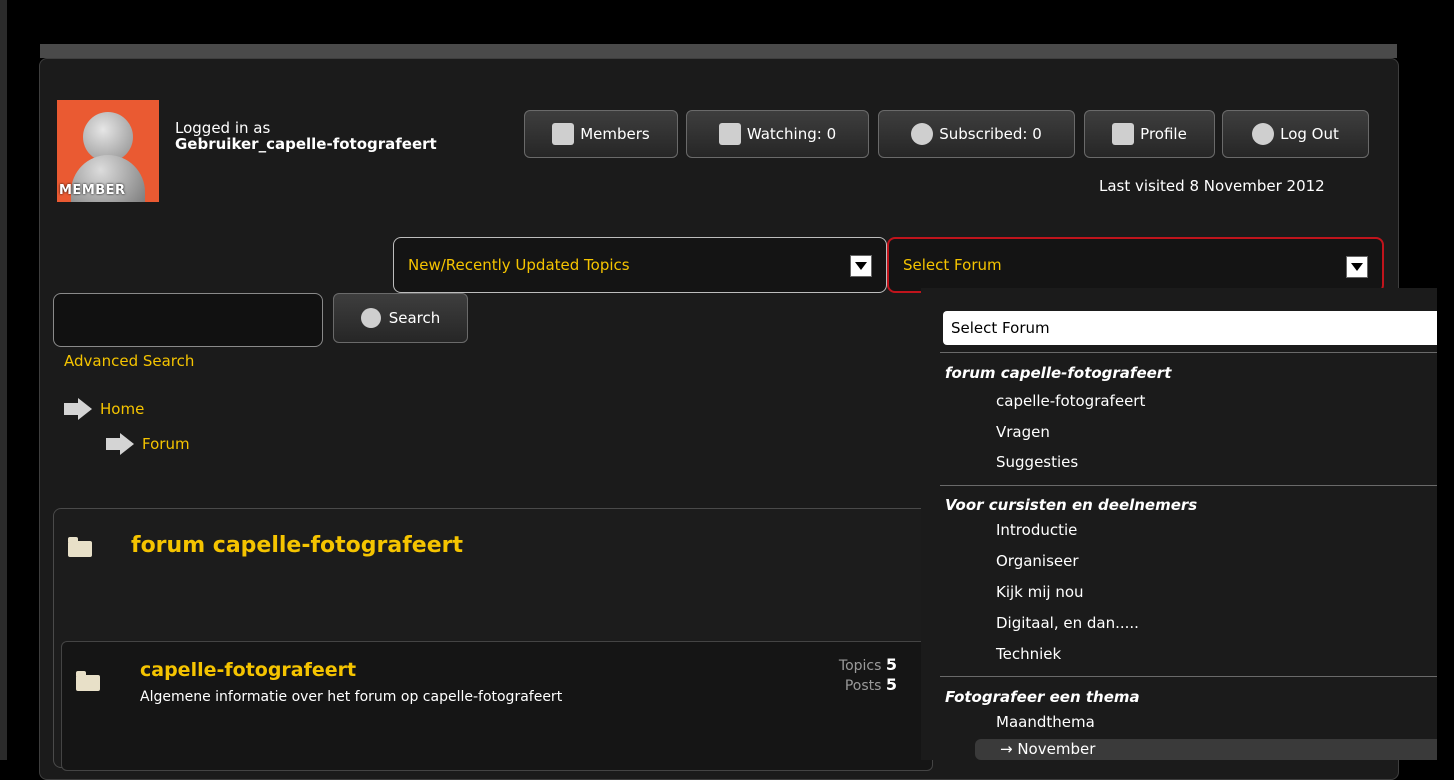 The width and height of the screenshot is (1454, 780). I want to click on menu-group-label: Voor cursisten en deelnemers, so click(1071, 505).